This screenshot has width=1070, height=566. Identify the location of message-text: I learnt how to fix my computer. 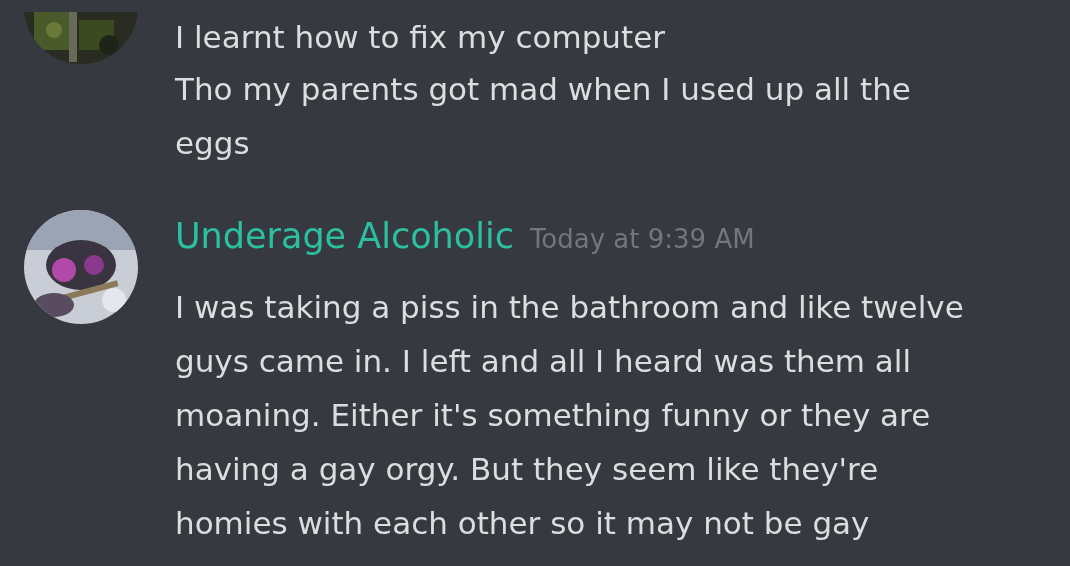
(420, 37).